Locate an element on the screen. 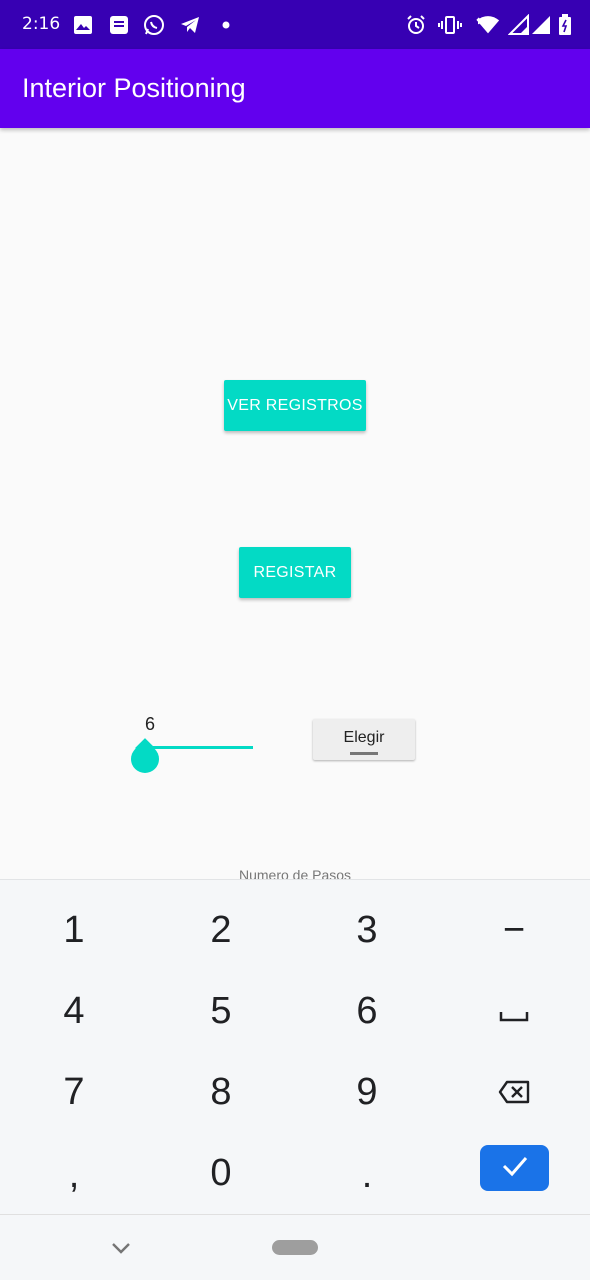 The width and height of the screenshot is (590, 1280). key-backspace is located at coordinates (514, 1092).